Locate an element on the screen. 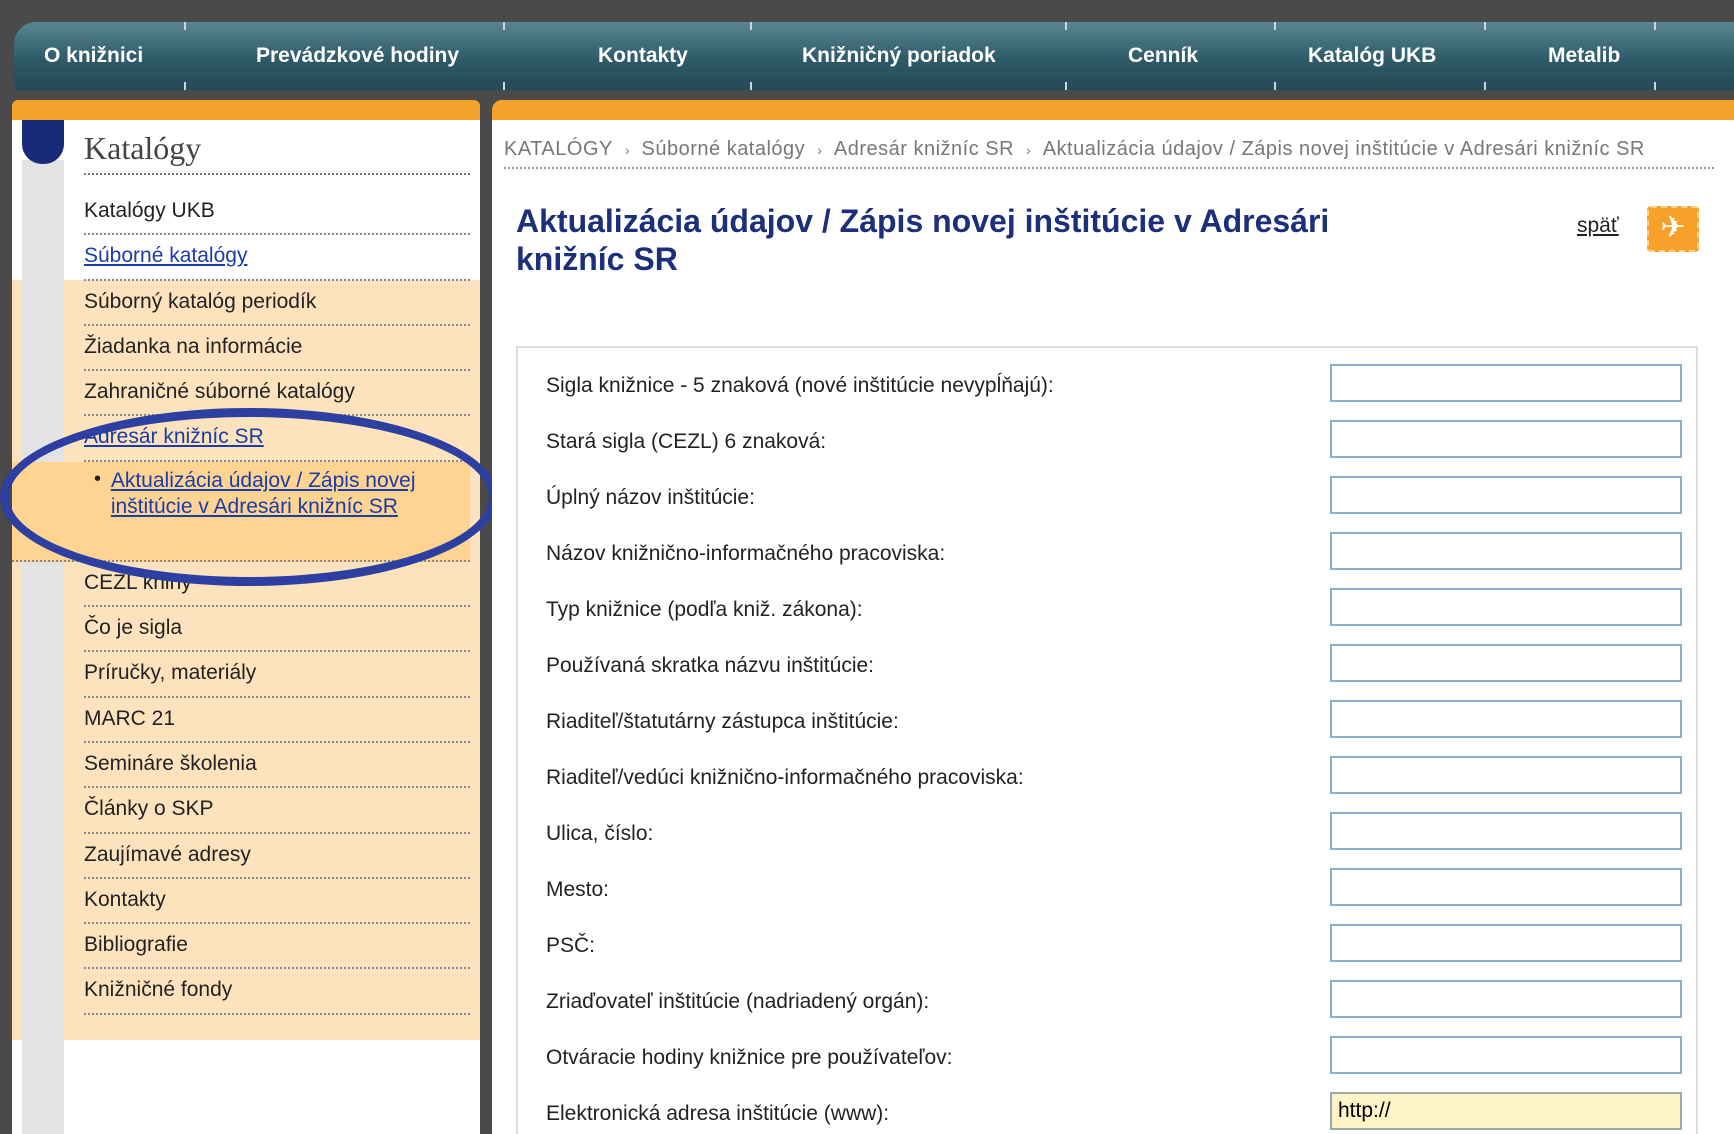 The image size is (1734, 1134). website-input is located at coordinates (1506, 1111).